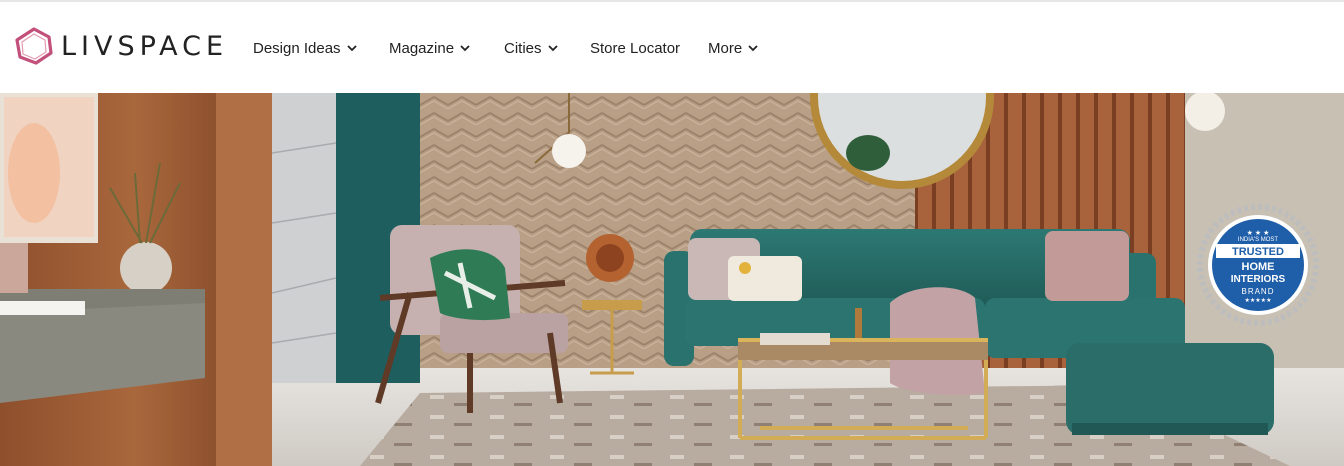 This screenshot has width=1344, height=466. I want to click on livspace-logo-link: LIVSPACE, so click(121, 46).